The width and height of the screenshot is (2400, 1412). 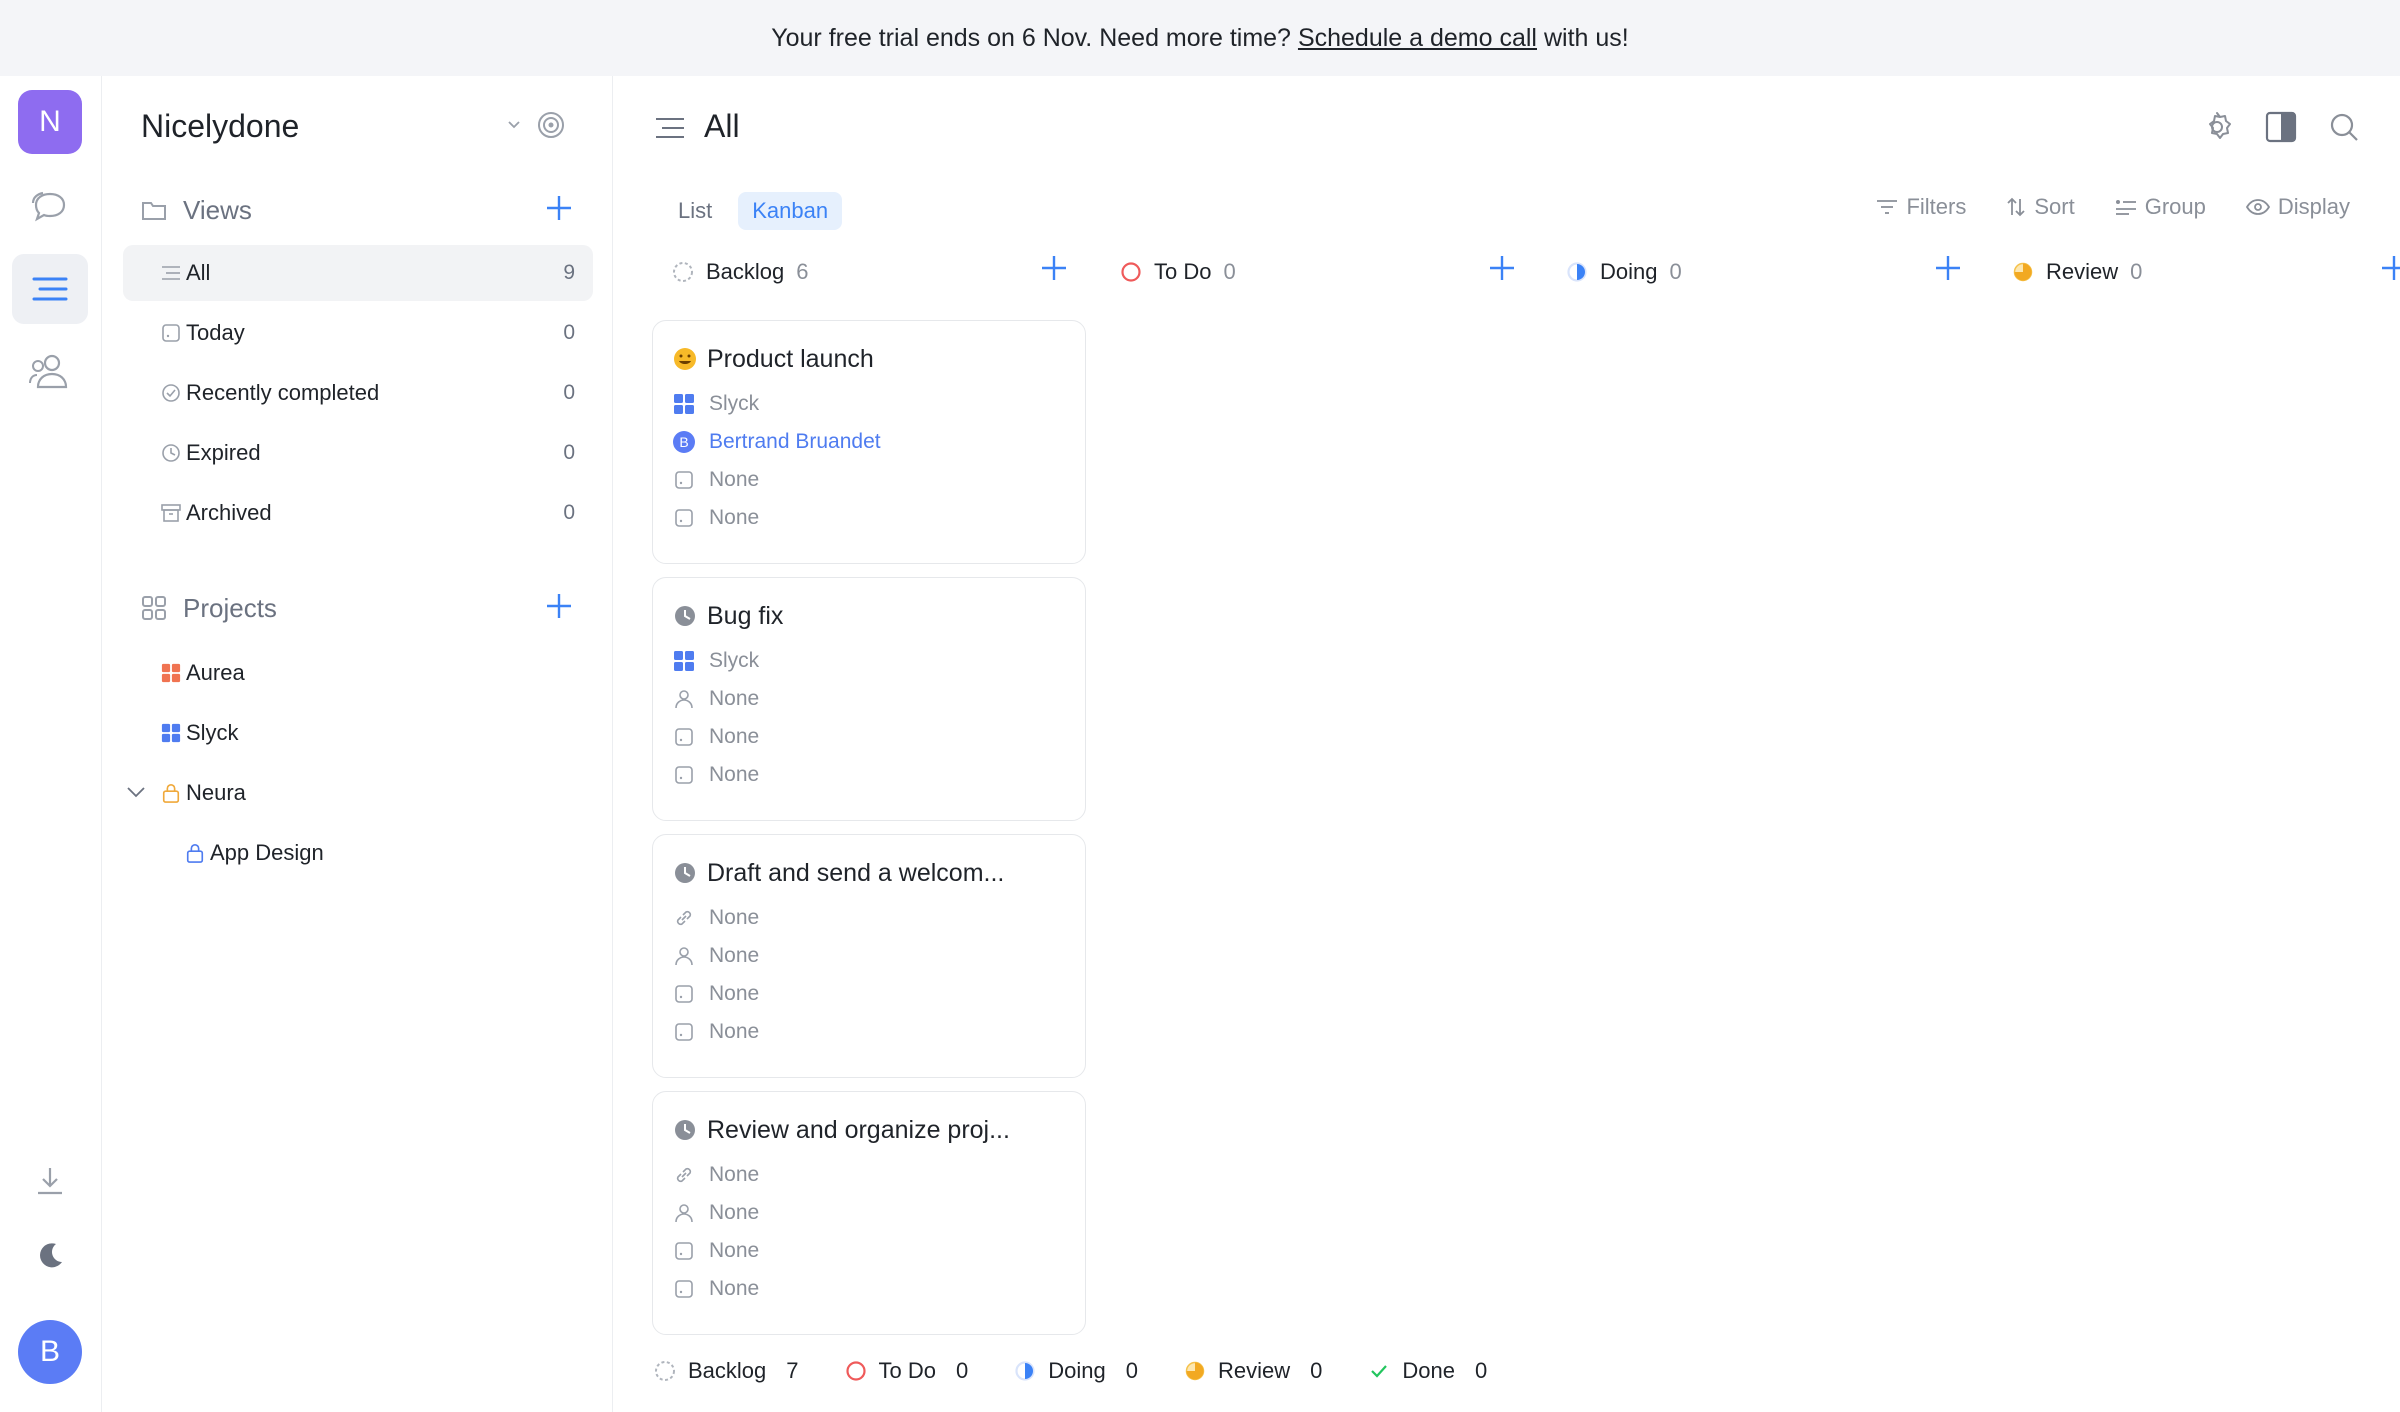 I want to click on menu-icon, so click(x=670, y=128).